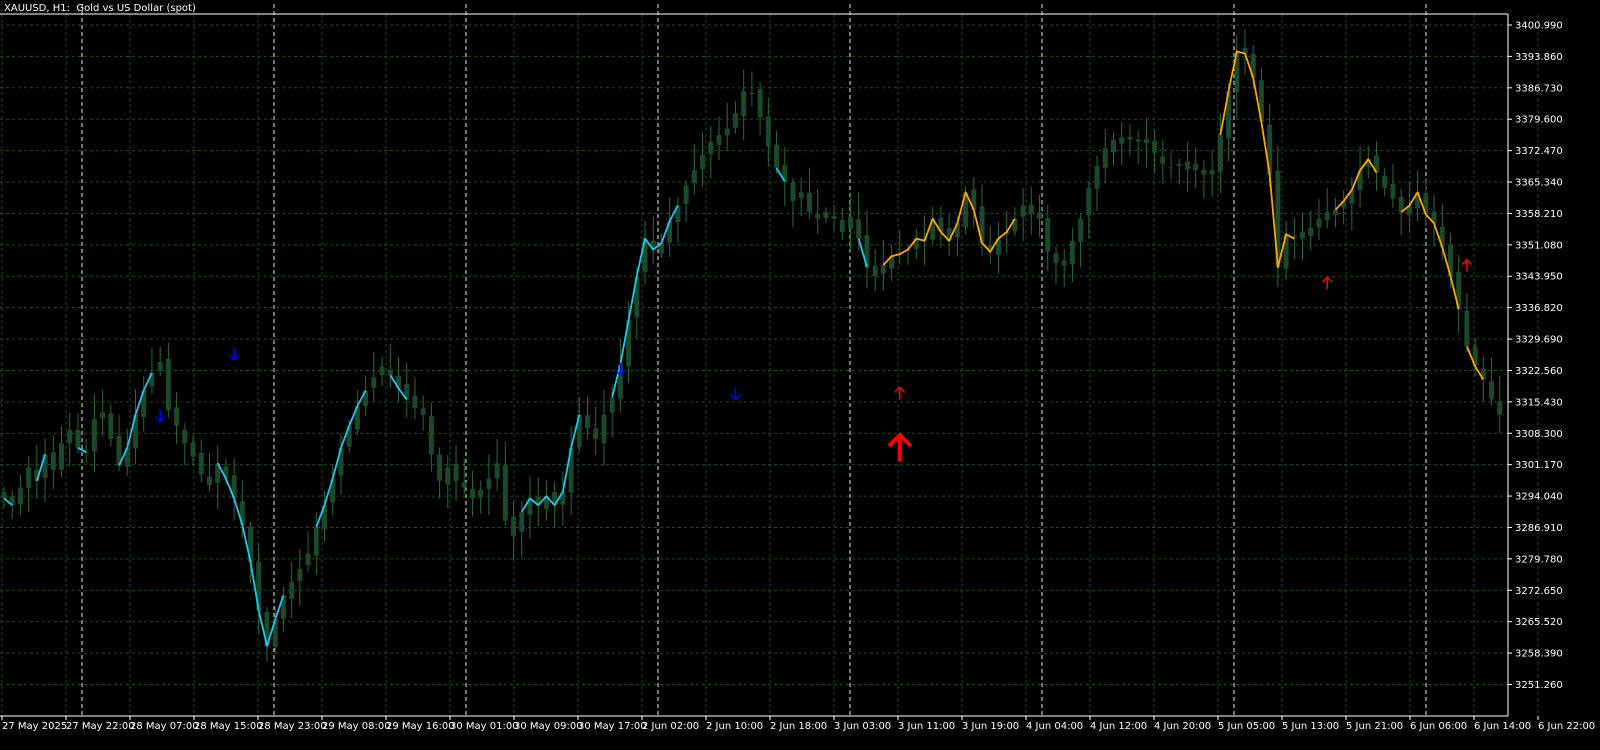 The height and width of the screenshot is (750, 1600). Describe the element at coordinates (1539, 120) in the screenshot. I see `price-label: 3379.600` at that location.